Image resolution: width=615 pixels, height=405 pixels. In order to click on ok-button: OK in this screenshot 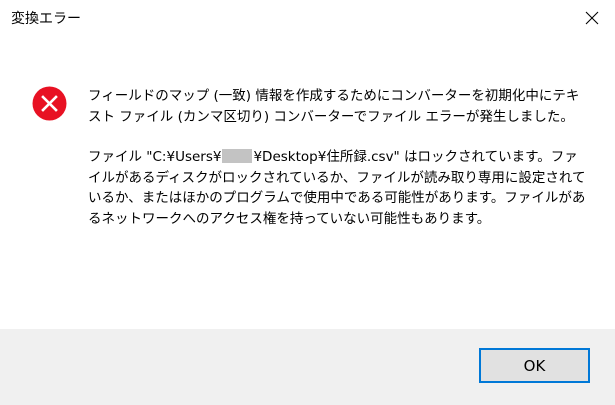, I will do `click(534, 365)`.